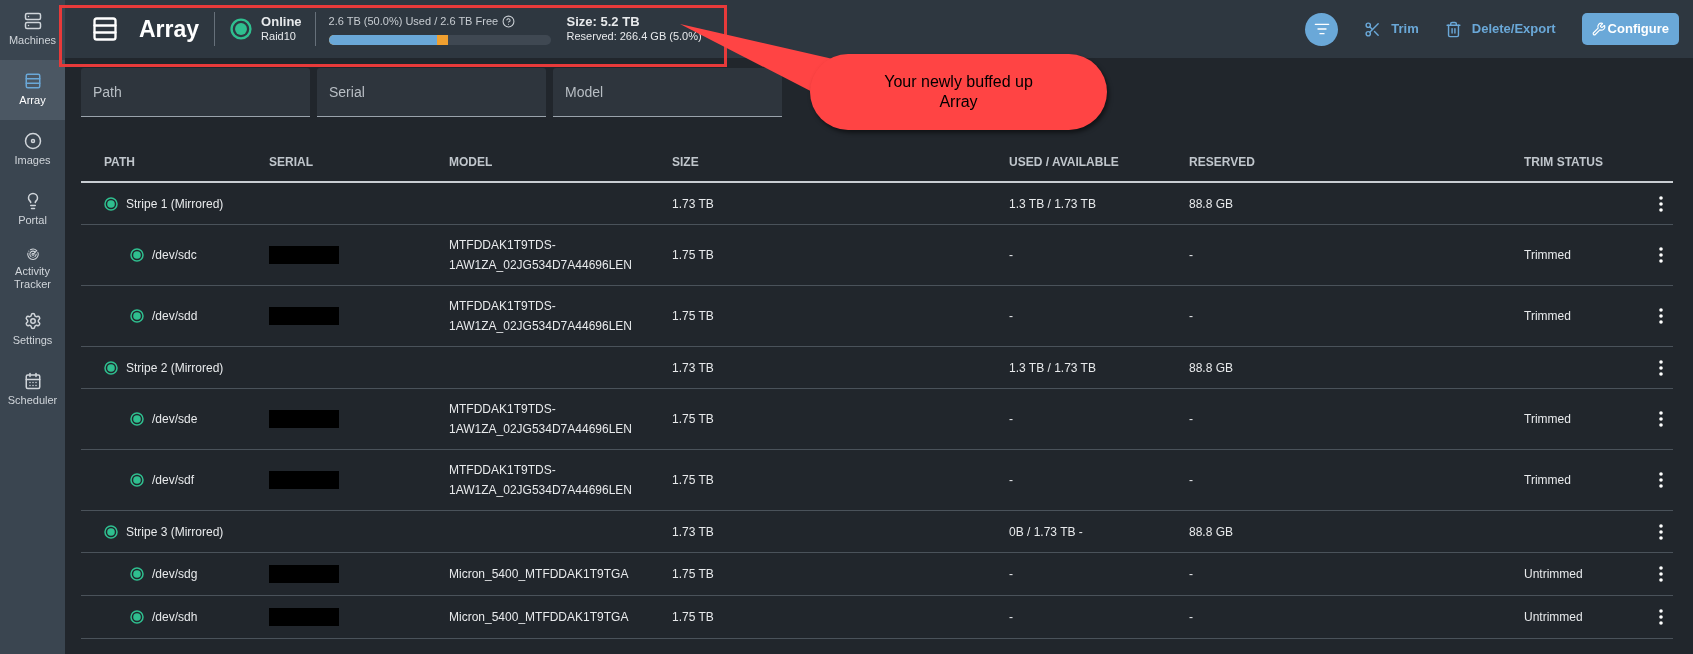 The width and height of the screenshot is (1693, 654). What do you see at coordinates (291, 162) in the screenshot?
I see `column-header: SERIAL` at bounding box center [291, 162].